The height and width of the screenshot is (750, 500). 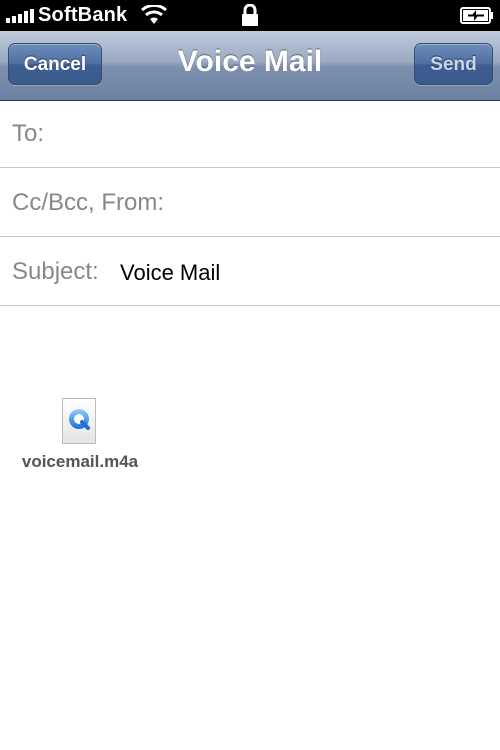 What do you see at coordinates (250, 272) in the screenshot?
I see `subject-field: Subject: Voice Mail` at bounding box center [250, 272].